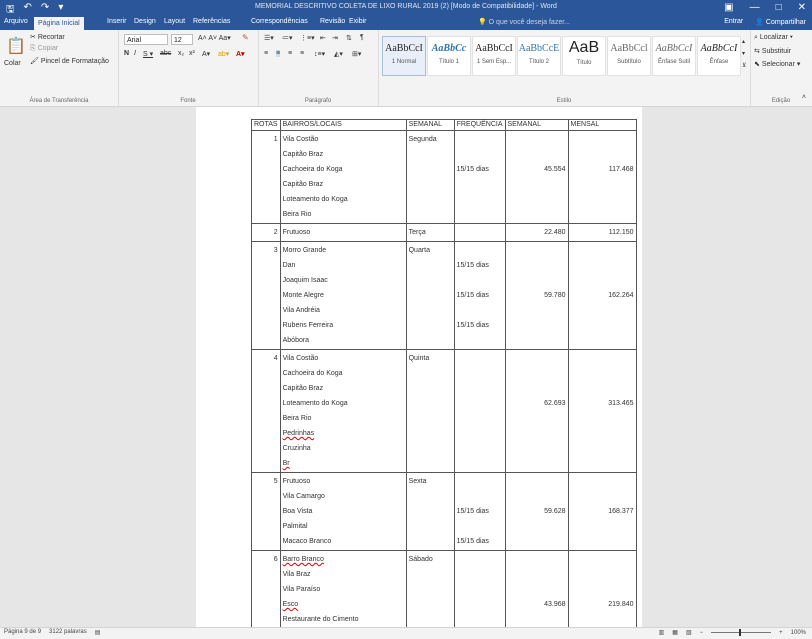  What do you see at coordinates (182, 39) in the screenshot?
I see `font-size-select: 12` at bounding box center [182, 39].